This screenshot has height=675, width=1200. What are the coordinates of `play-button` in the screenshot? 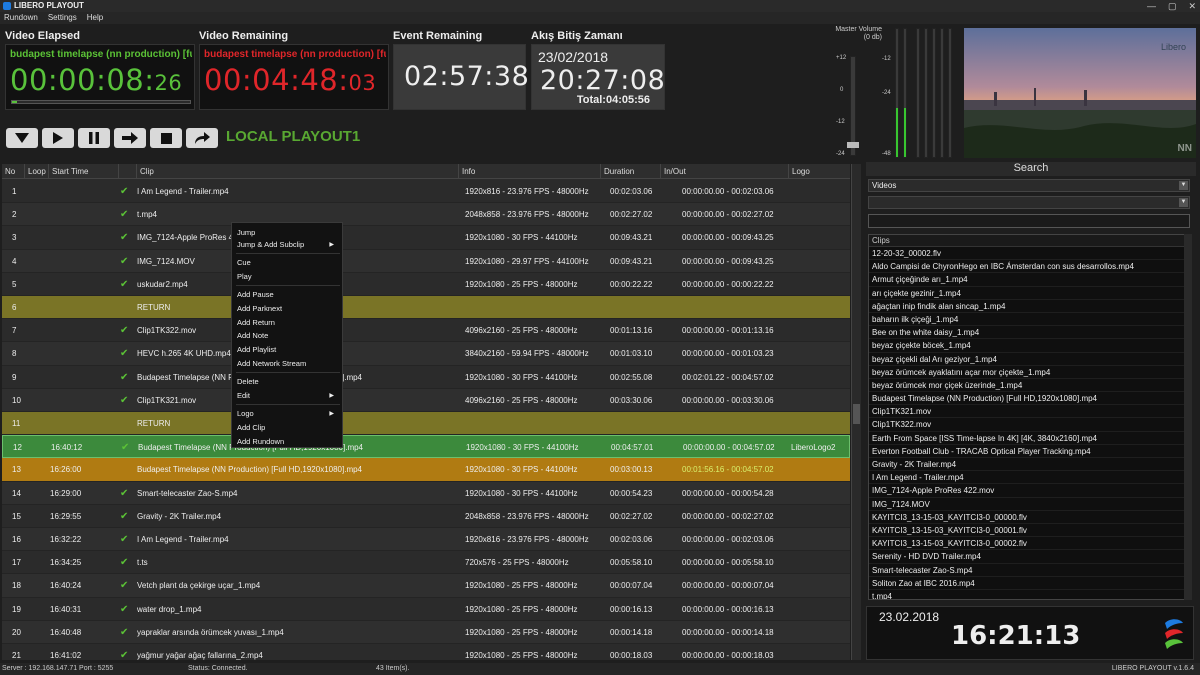 It's located at (58, 138).